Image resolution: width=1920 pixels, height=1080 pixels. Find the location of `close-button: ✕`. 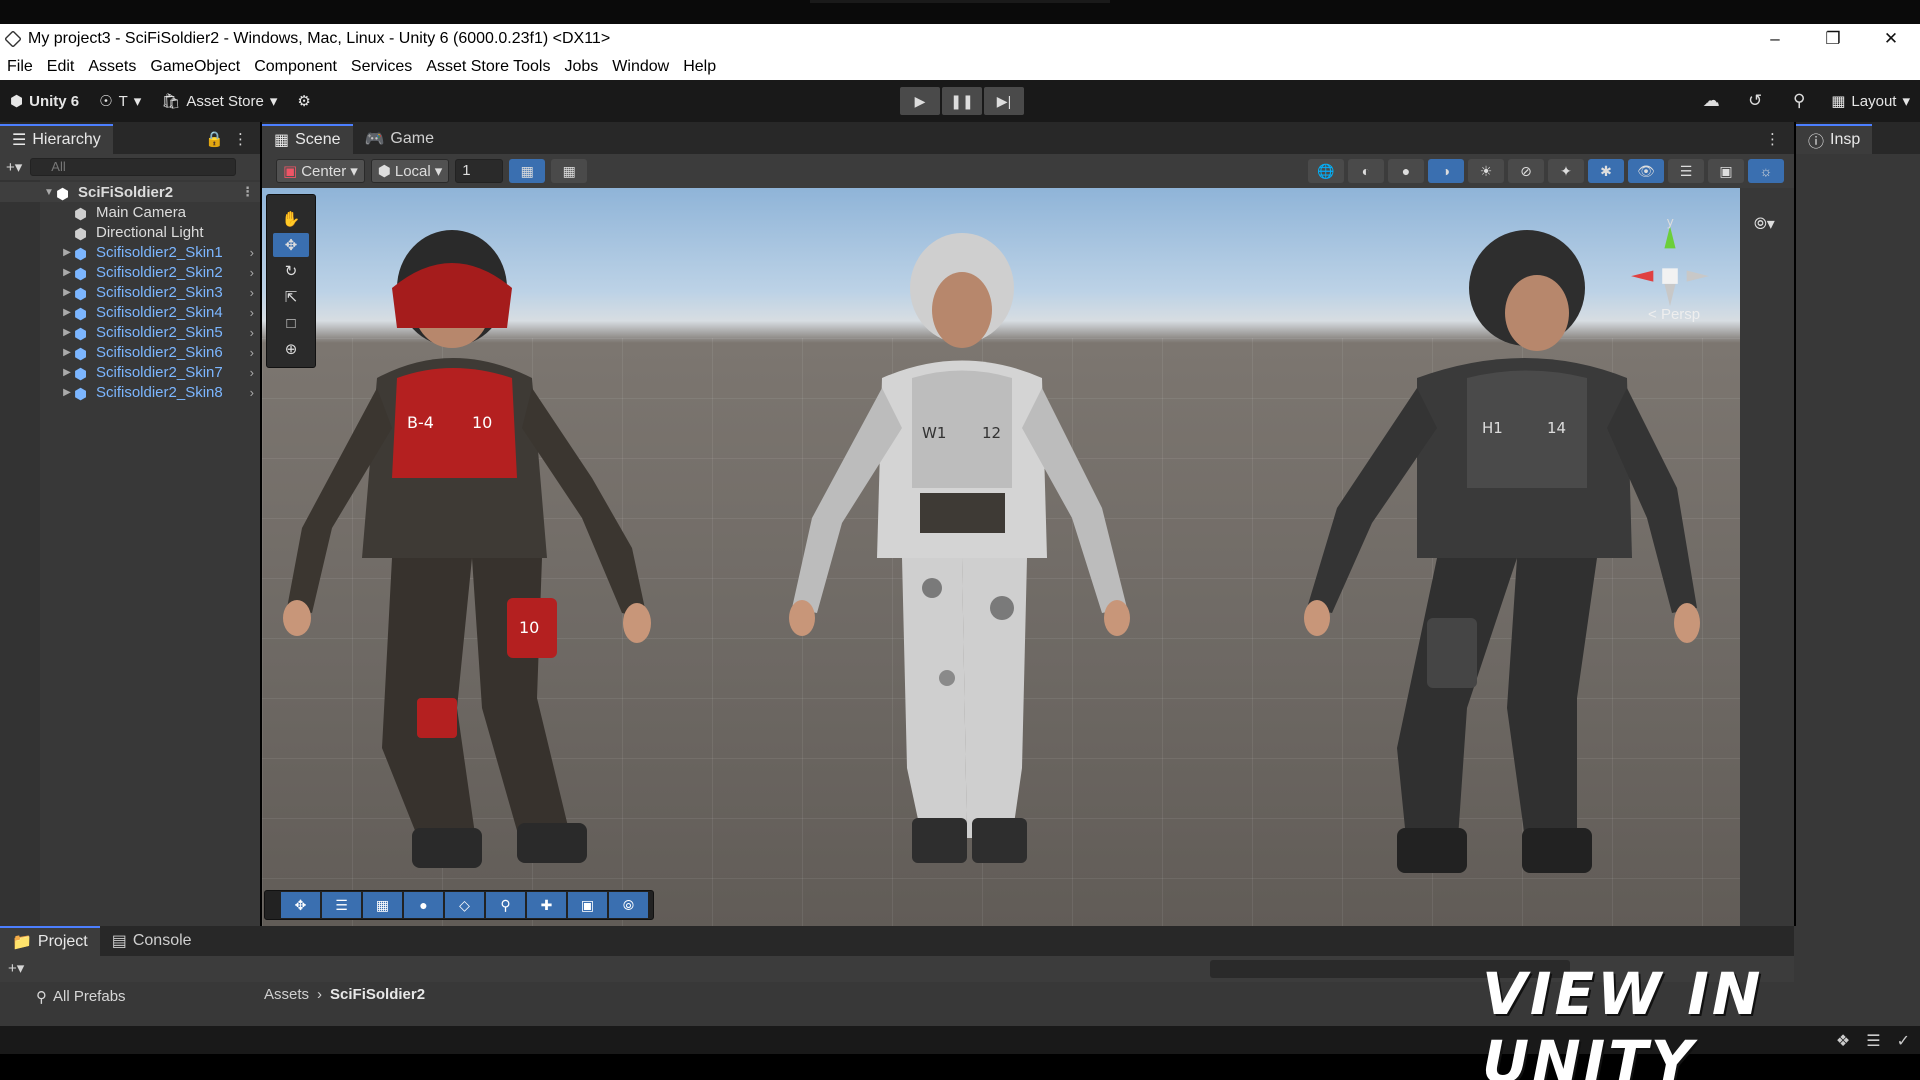

close-button: ✕ is located at coordinates (1891, 39).